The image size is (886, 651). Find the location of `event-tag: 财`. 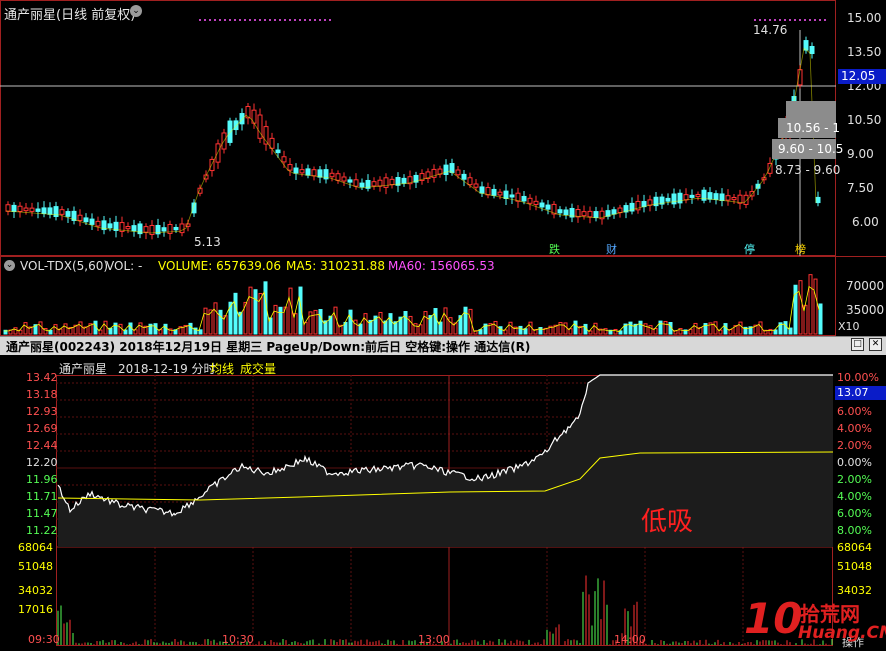

event-tag: 财 is located at coordinates (611, 249).